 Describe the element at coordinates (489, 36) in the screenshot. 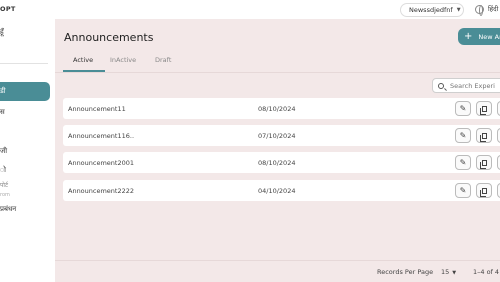

I see `new-announcement-label: New An` at that location.